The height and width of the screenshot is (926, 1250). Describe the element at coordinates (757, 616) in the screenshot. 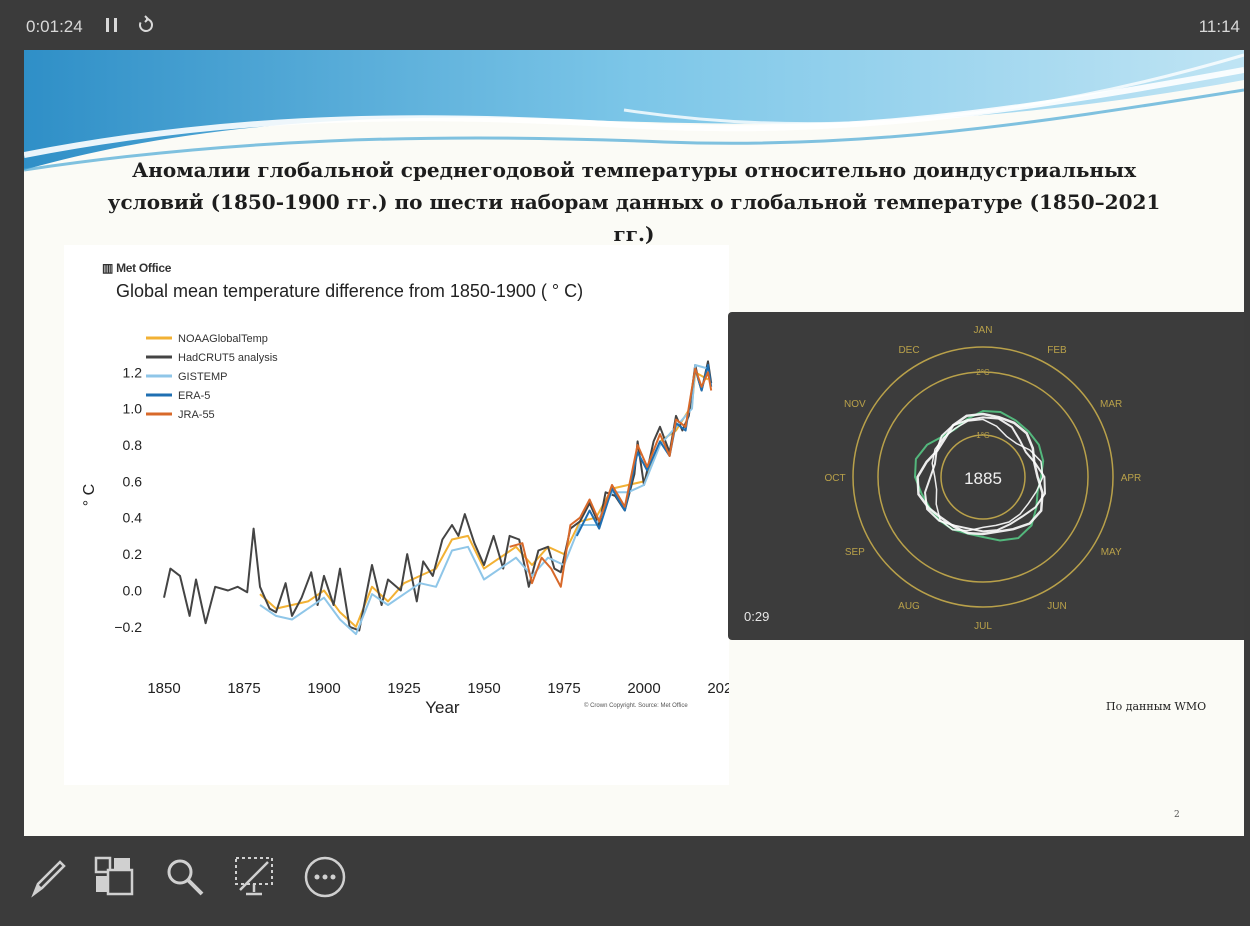

I see `video-time: 0:29` at that location.